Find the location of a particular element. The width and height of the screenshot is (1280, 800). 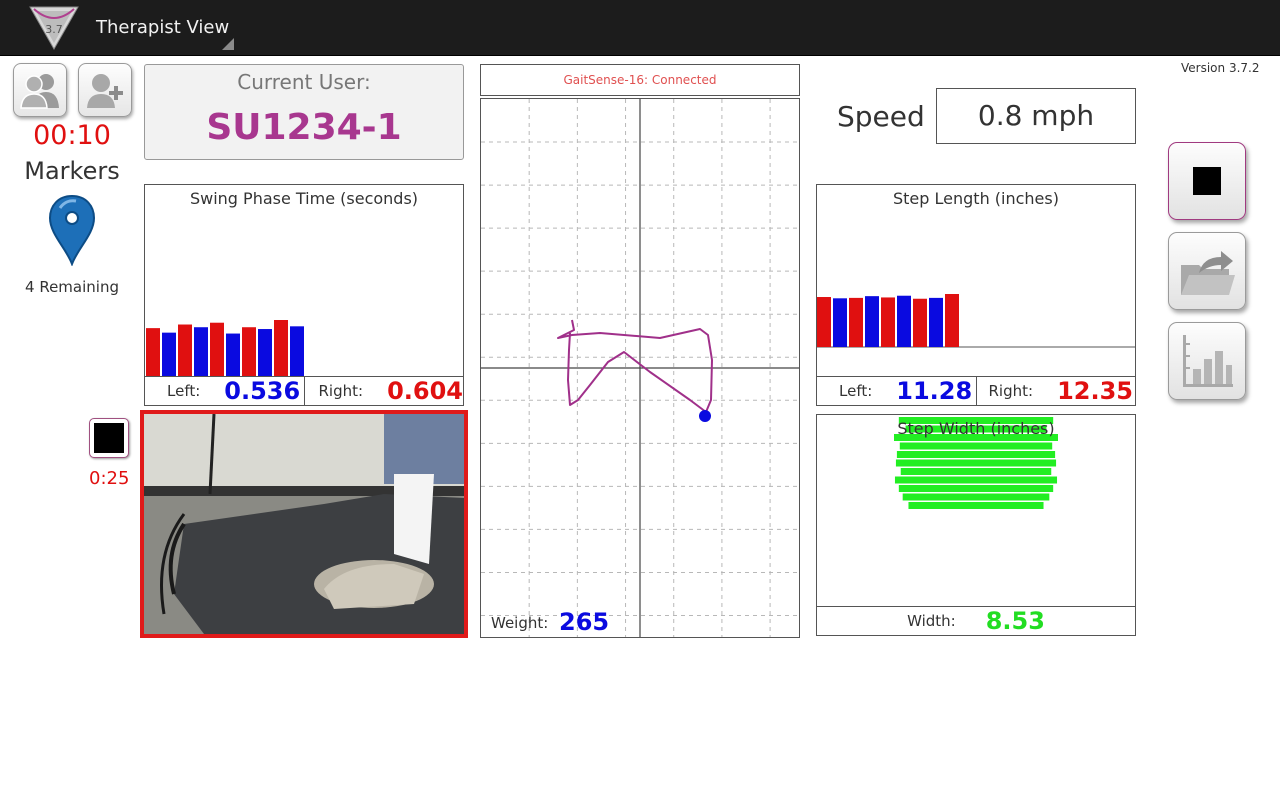

current-user-box: Current User: SU1234-1 is located at coordinates (304, 112).